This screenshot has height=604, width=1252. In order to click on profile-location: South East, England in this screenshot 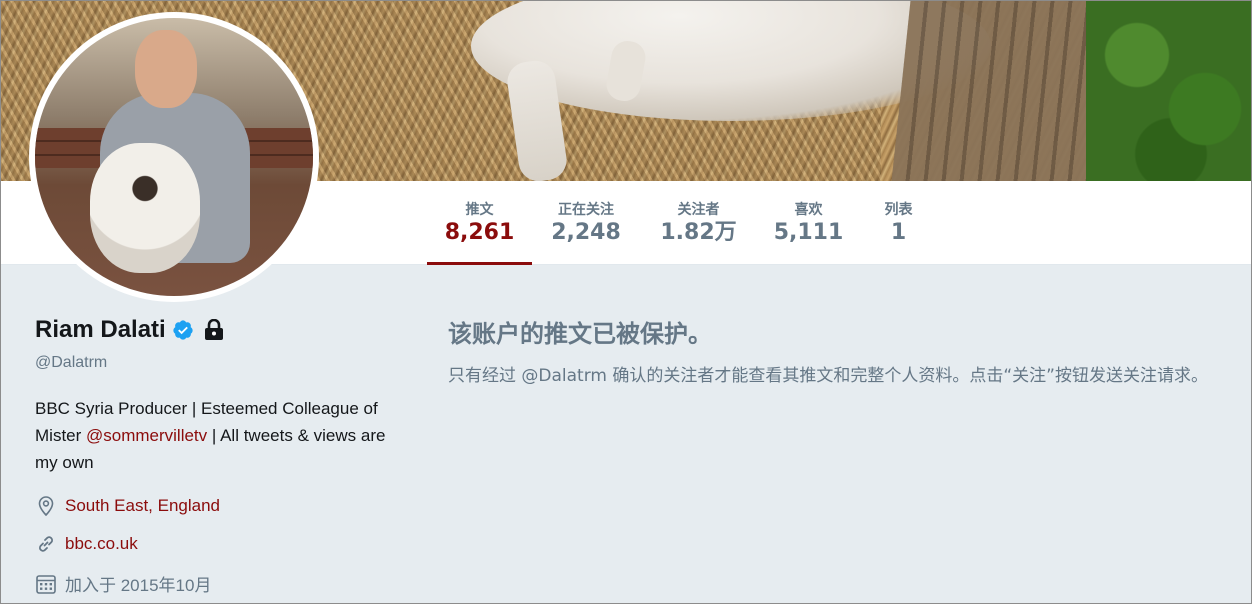, I will do `click(127, 506)`.